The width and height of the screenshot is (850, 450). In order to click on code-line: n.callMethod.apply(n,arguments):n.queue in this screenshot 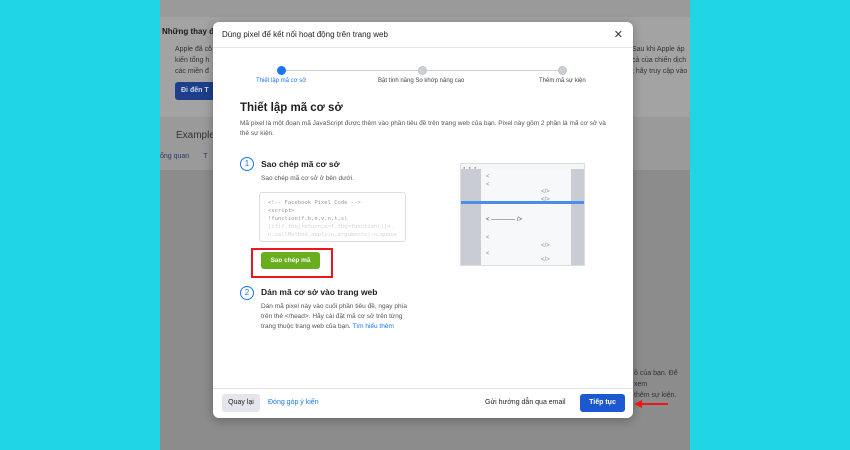, I will do `click(333, 235)`.